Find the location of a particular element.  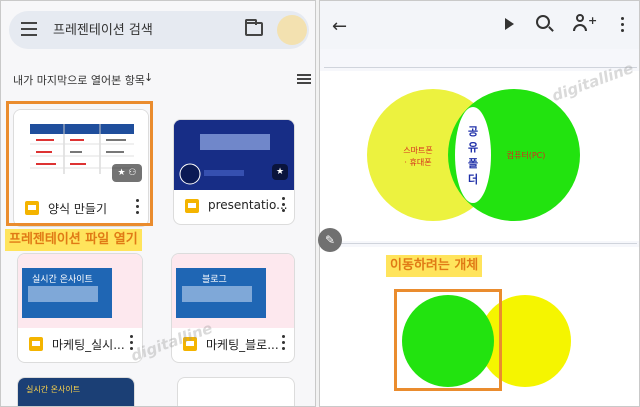

venn-center-char: 유 is located at coordinates (473, 147).